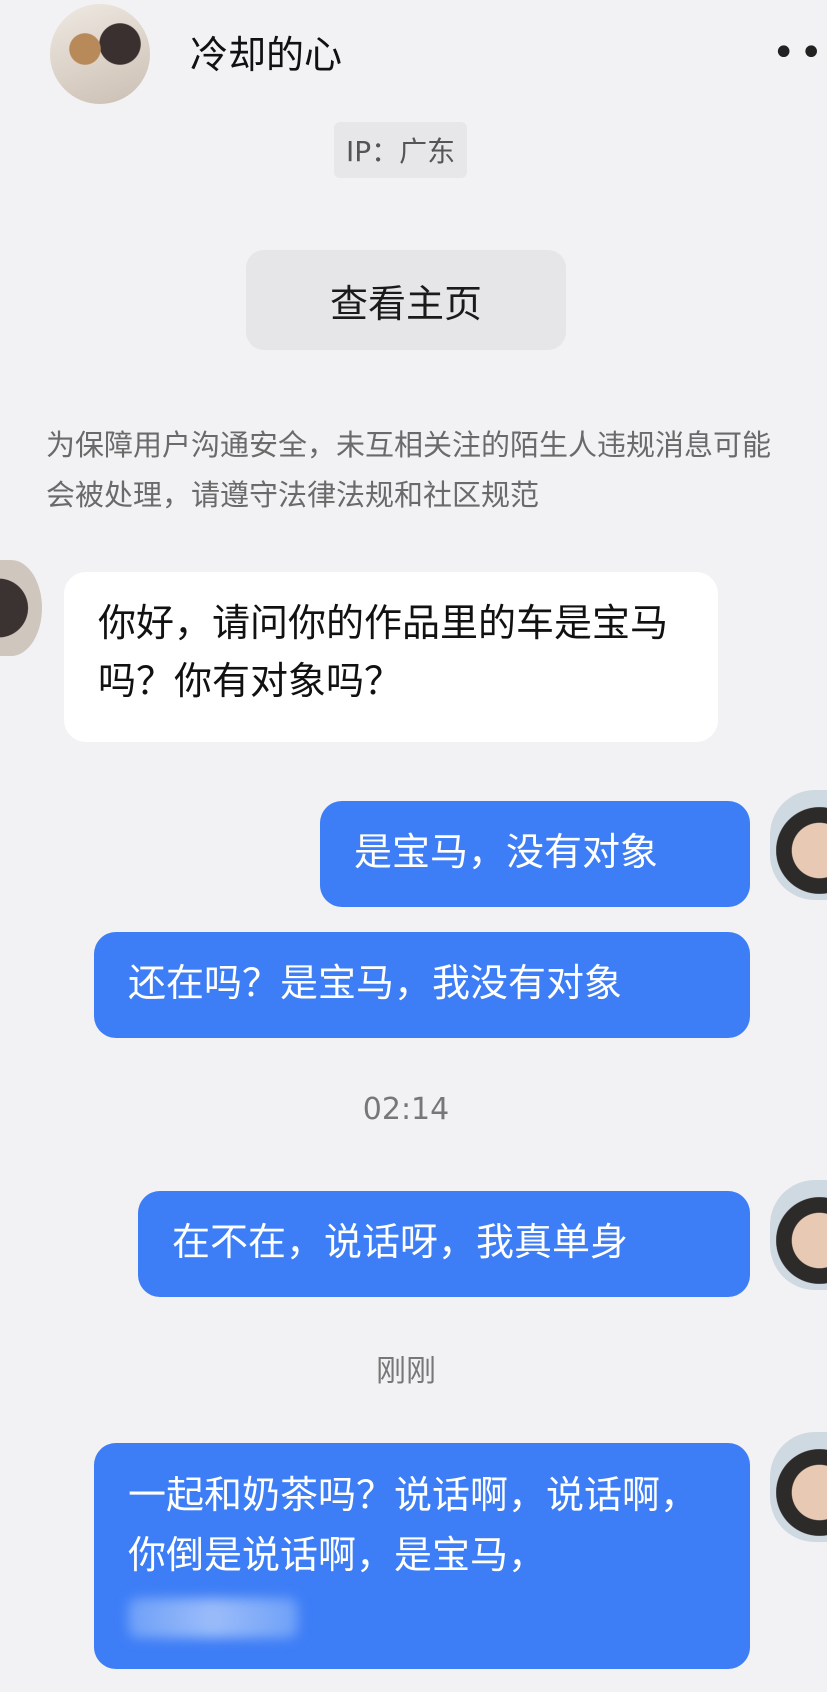  What do you see at coordinates (383, 652) in the screenshot?
I see `message-text: 你好，请问你的作品里的车是宝马吗？你有对象吗？` at bounding box center [383, 652].